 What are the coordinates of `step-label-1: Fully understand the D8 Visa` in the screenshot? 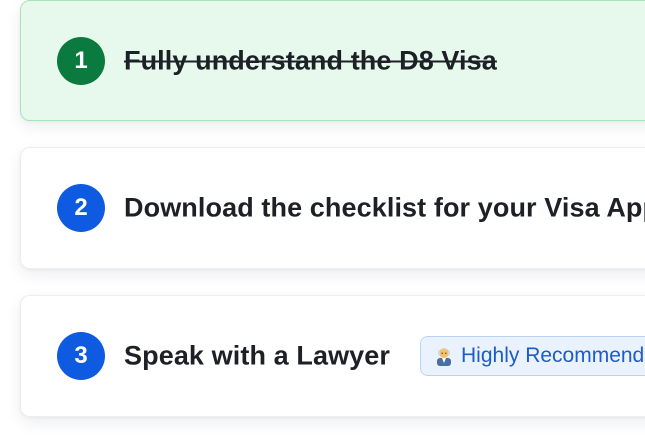 It's located at (310, 60).